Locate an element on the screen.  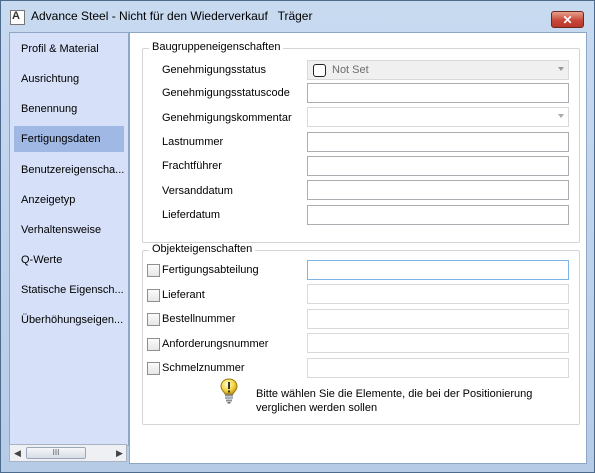
ship-date-field is located at coordinates (438, 190).